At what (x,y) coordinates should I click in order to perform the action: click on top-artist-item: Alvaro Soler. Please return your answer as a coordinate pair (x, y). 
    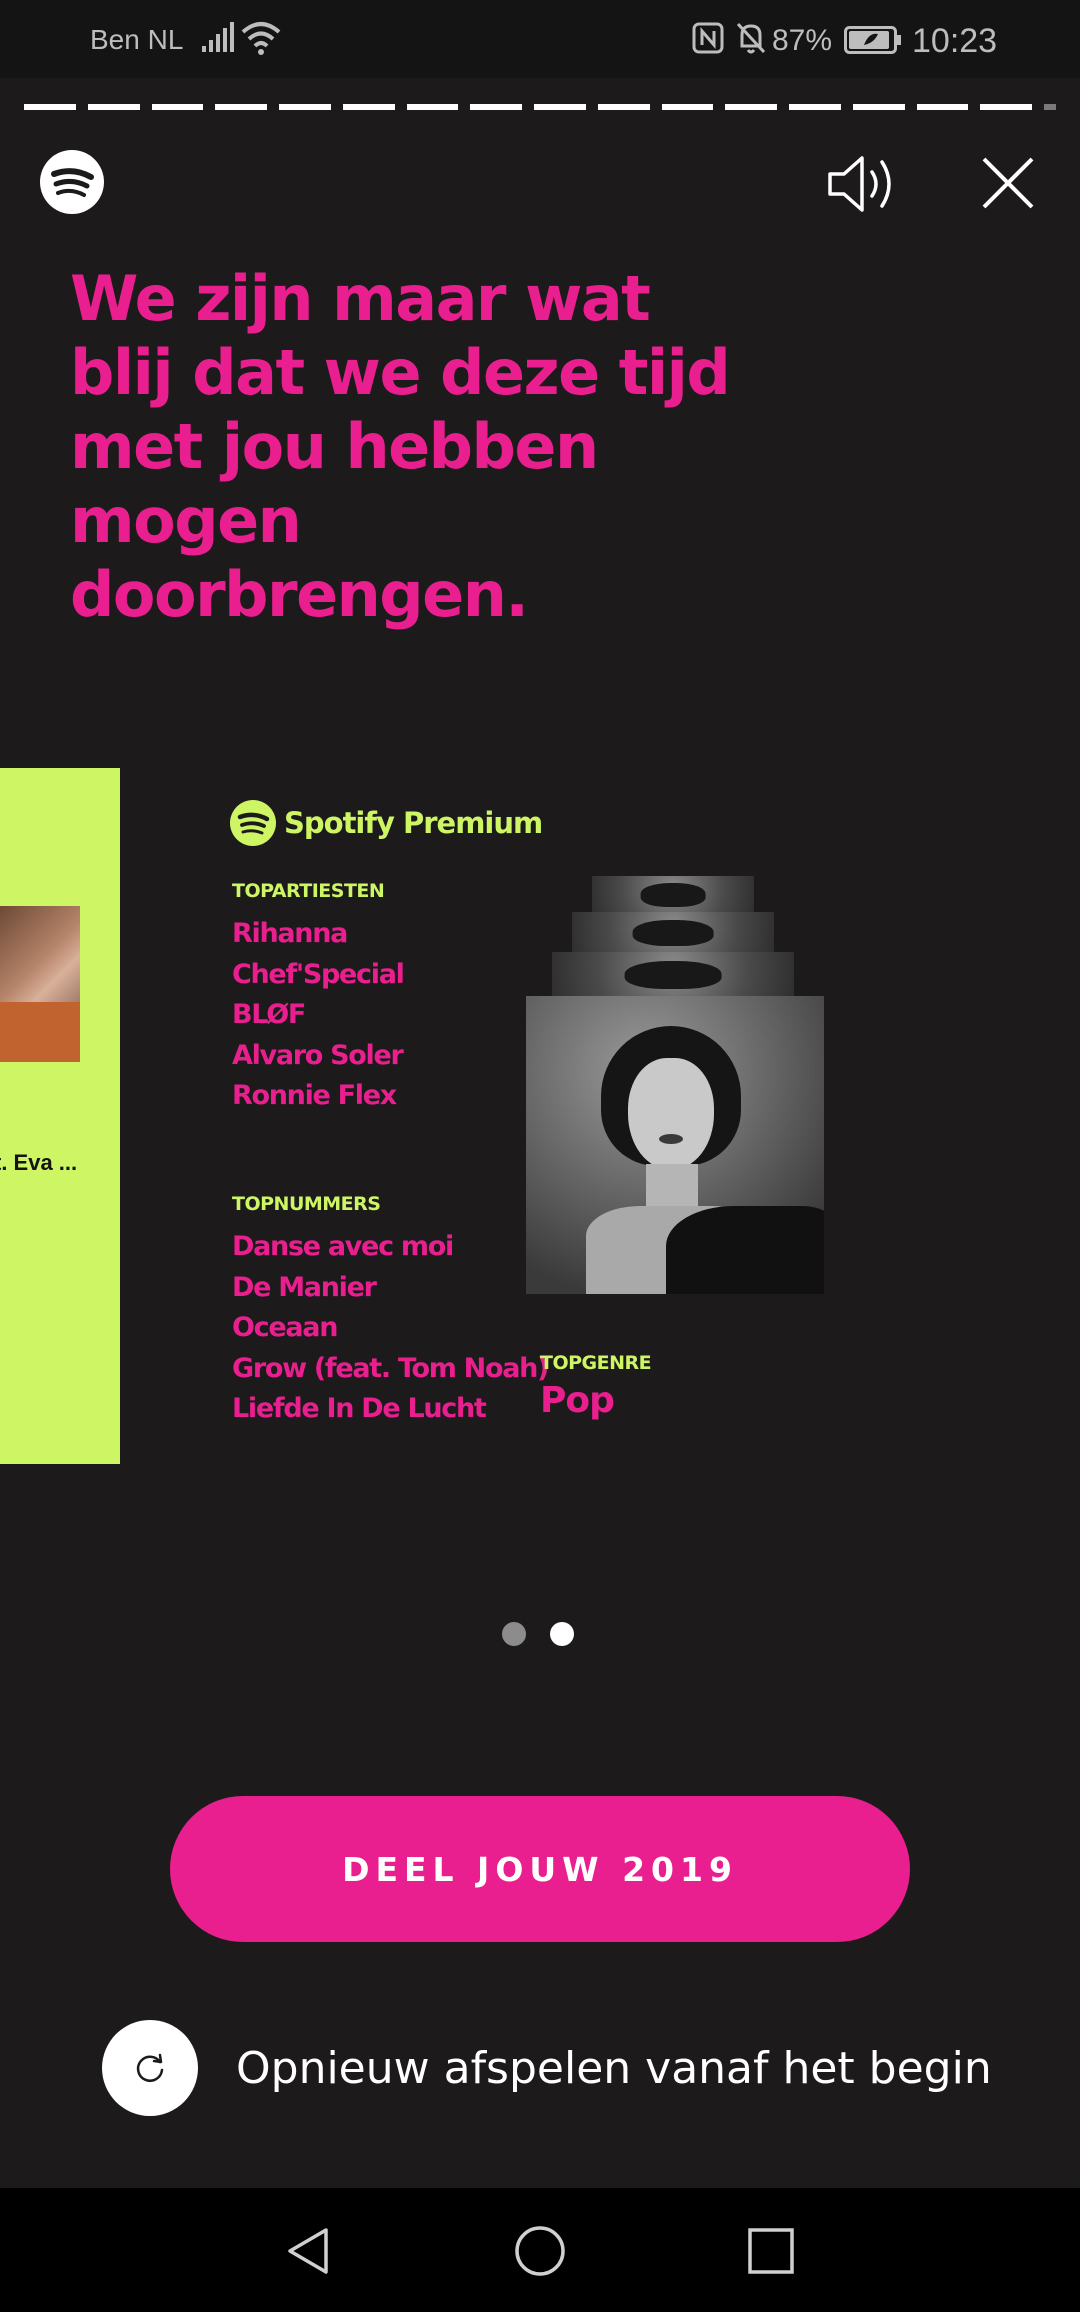
    Looking at the image, I should click on (318, 1055).